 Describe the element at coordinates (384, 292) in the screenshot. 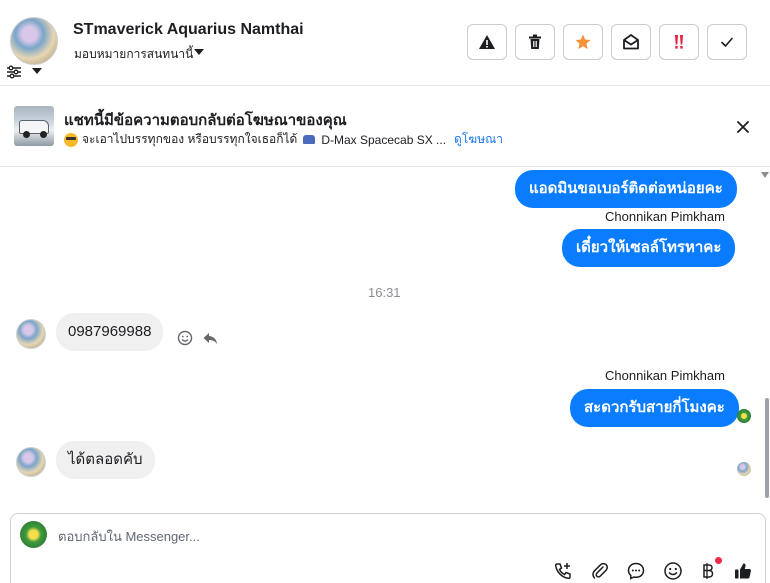

I see `message-timestamp: 16:31` at that location.